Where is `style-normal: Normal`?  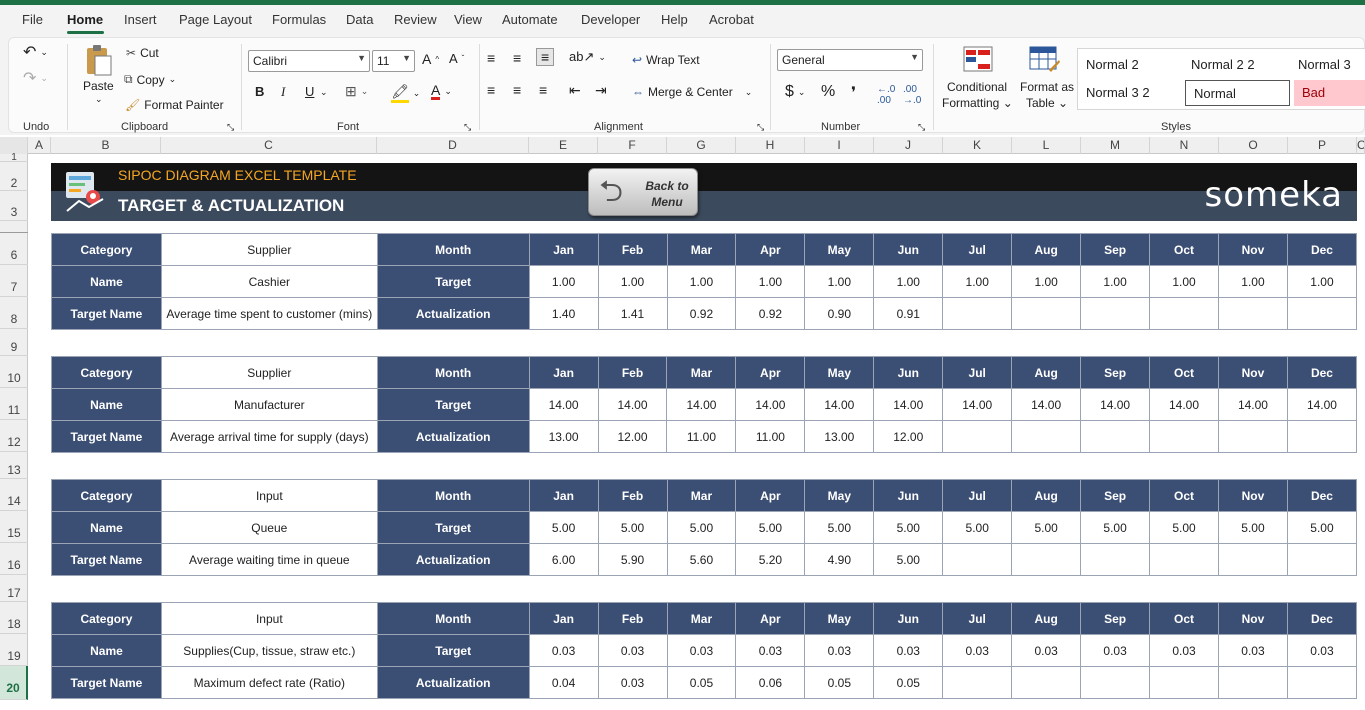
style-normal: Normal is located at coordinates (1237, 93).